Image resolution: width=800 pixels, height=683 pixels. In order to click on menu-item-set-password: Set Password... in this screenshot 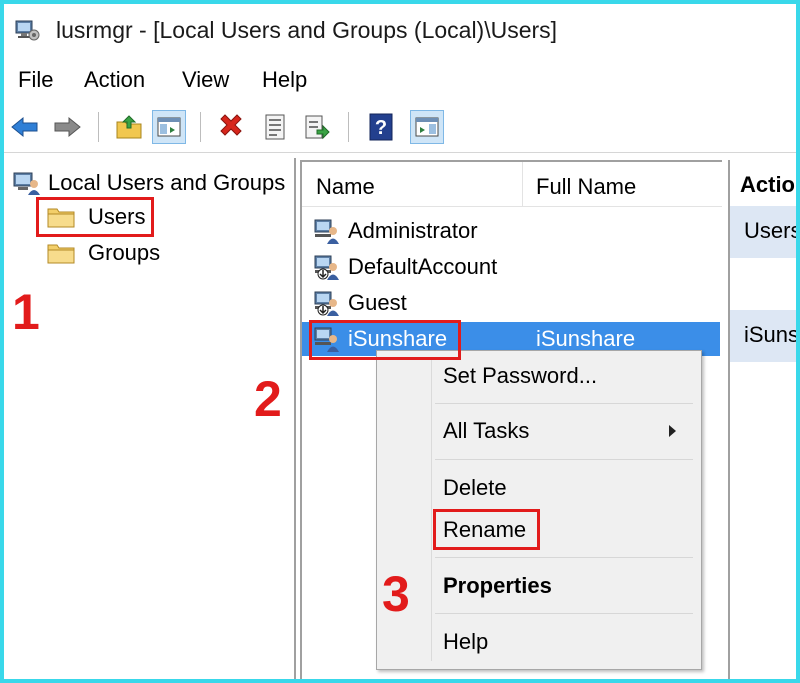, I will do `click(520, 376)`.